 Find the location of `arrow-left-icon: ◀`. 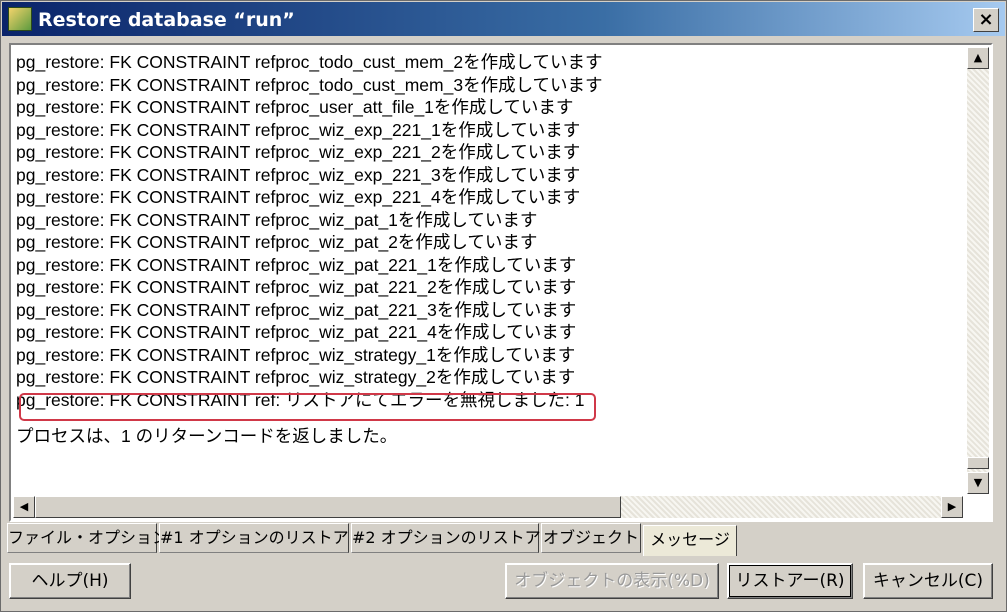

arrow-left-icon: ◀ is located at coordinates (24, 507).